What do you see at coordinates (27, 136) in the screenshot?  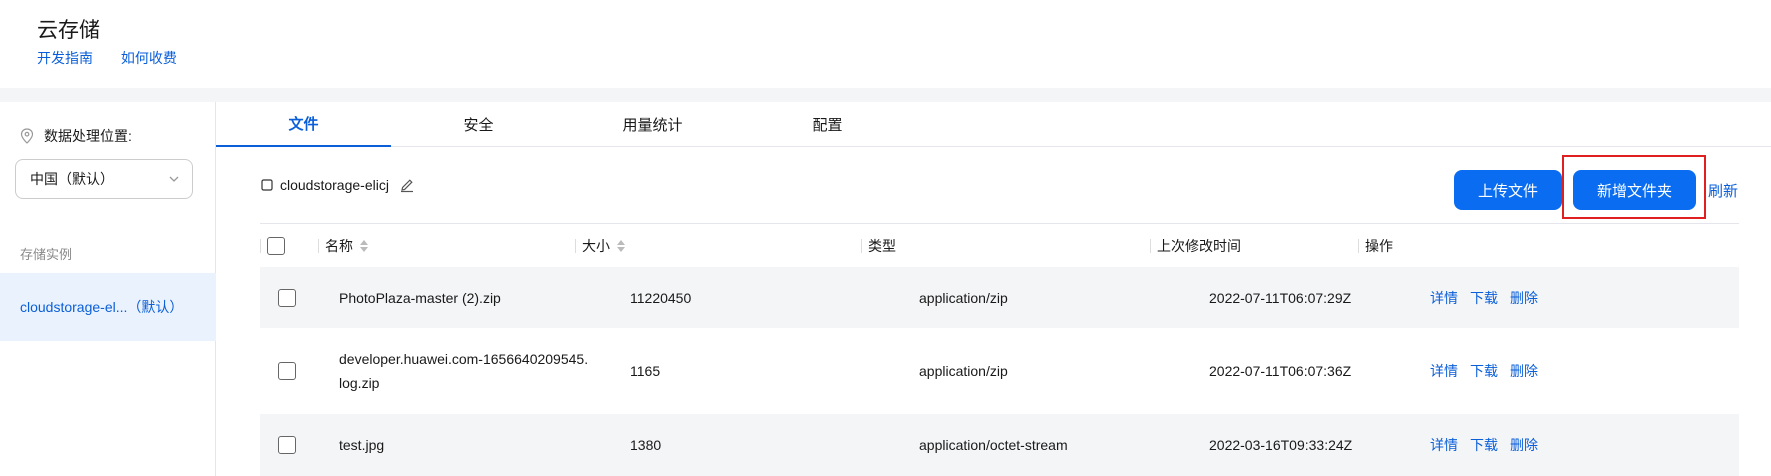 I see `location-pin-icon` at bounding box center [27, 136].